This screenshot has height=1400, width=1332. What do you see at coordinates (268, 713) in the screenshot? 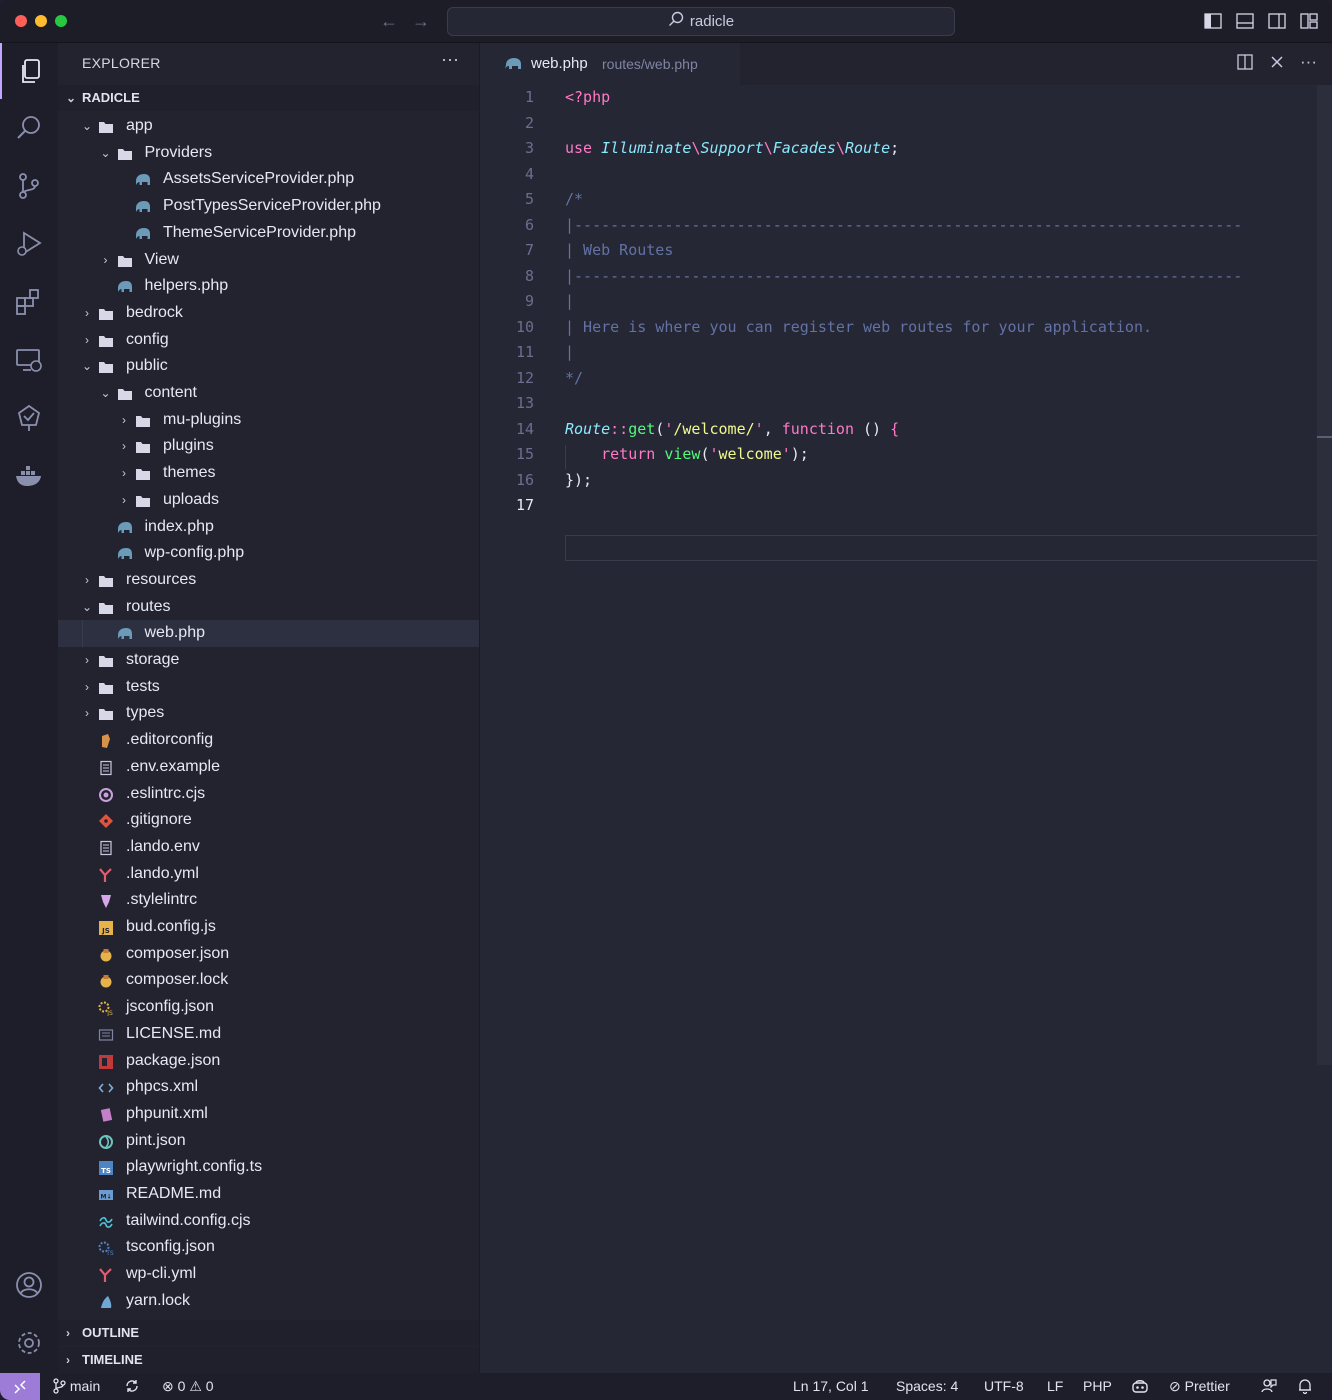
I see `folder-types: › types` at bounding box center [268, 713].